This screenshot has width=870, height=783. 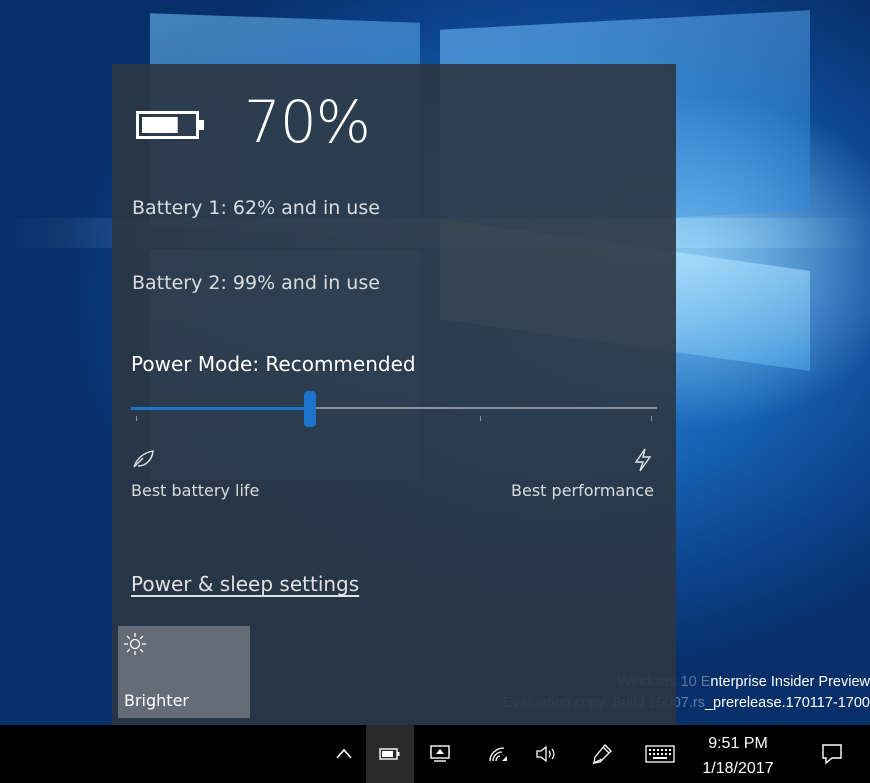 I want to click on action-center-button, so click(x=832, y=754).